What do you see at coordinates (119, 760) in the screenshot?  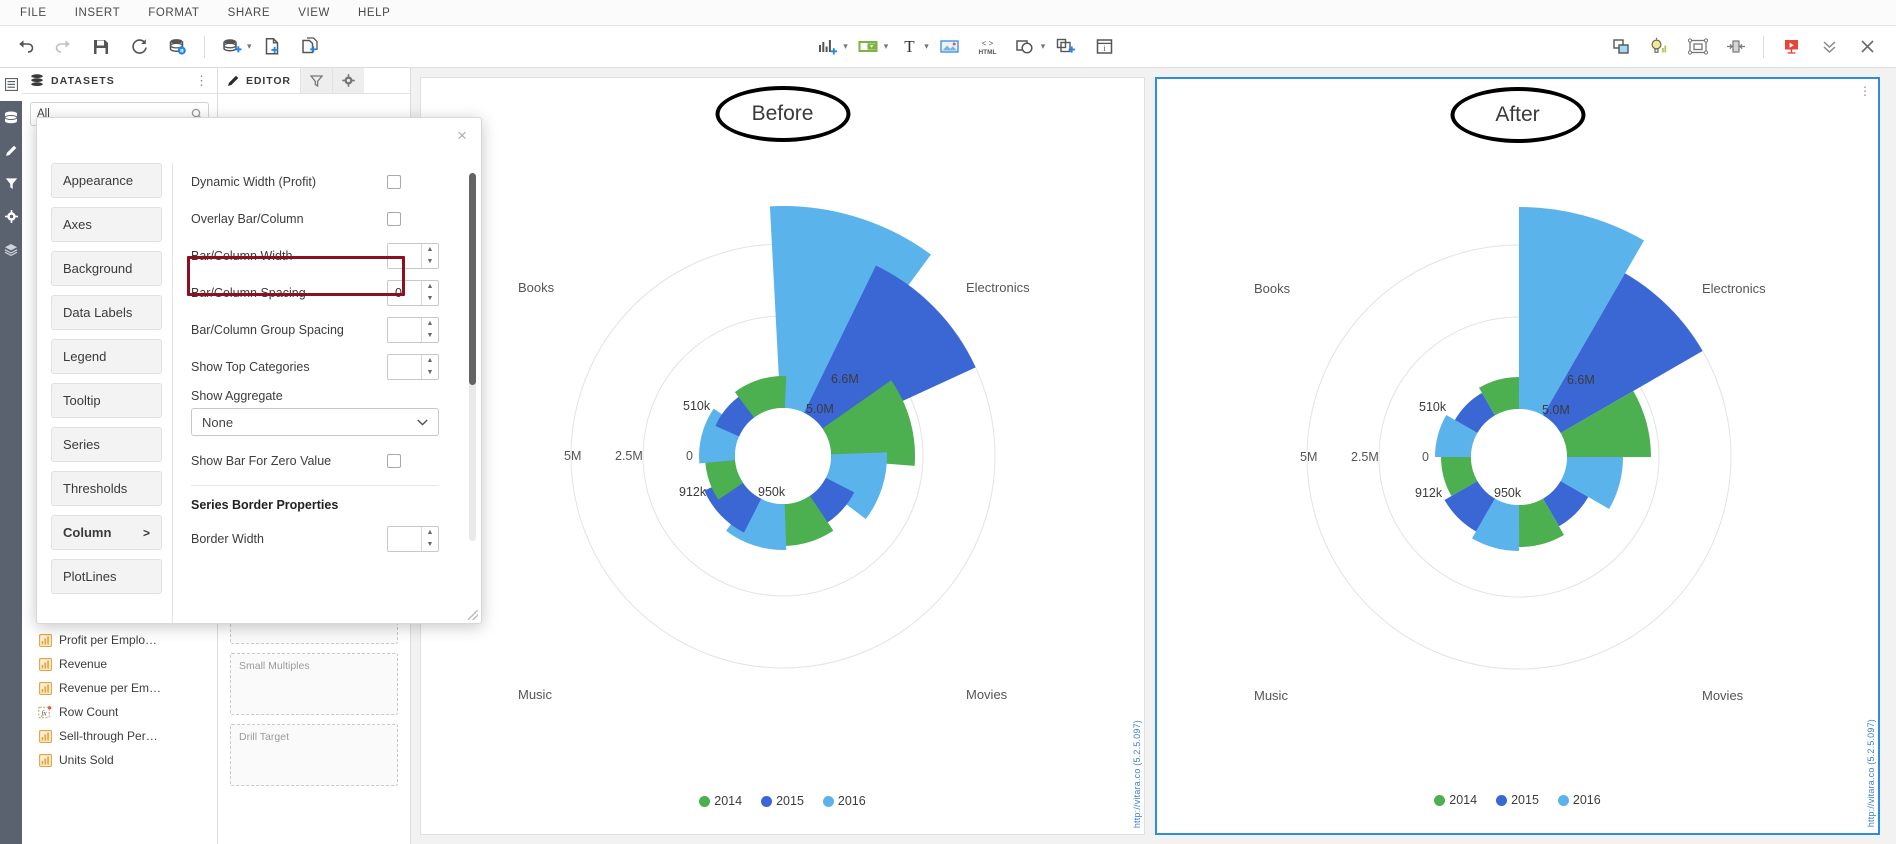 I see `list-item: Units Sold` at bounding box center [119, 760].